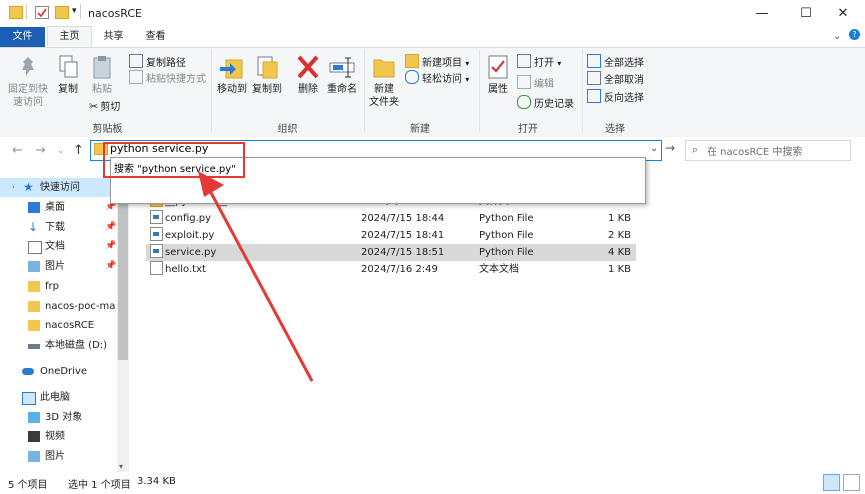 This screenshot has height=494, width=865. What do you see at coordinates (420, 129) in the screenshot?
I see `new-group-label: 新建` at bounding box center [420, 129].